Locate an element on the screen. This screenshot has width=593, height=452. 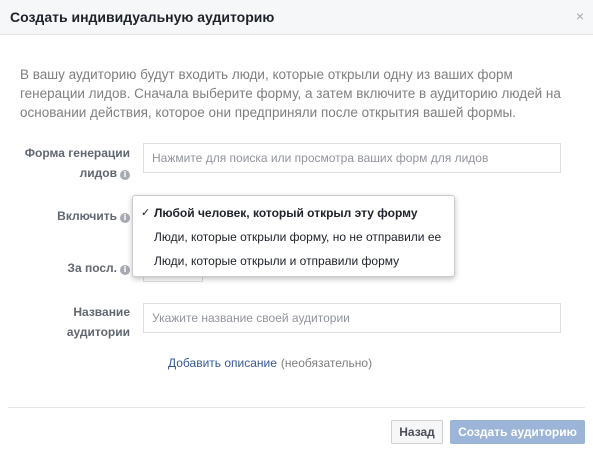
back-button: Назад is located at coordinates (417, 432).